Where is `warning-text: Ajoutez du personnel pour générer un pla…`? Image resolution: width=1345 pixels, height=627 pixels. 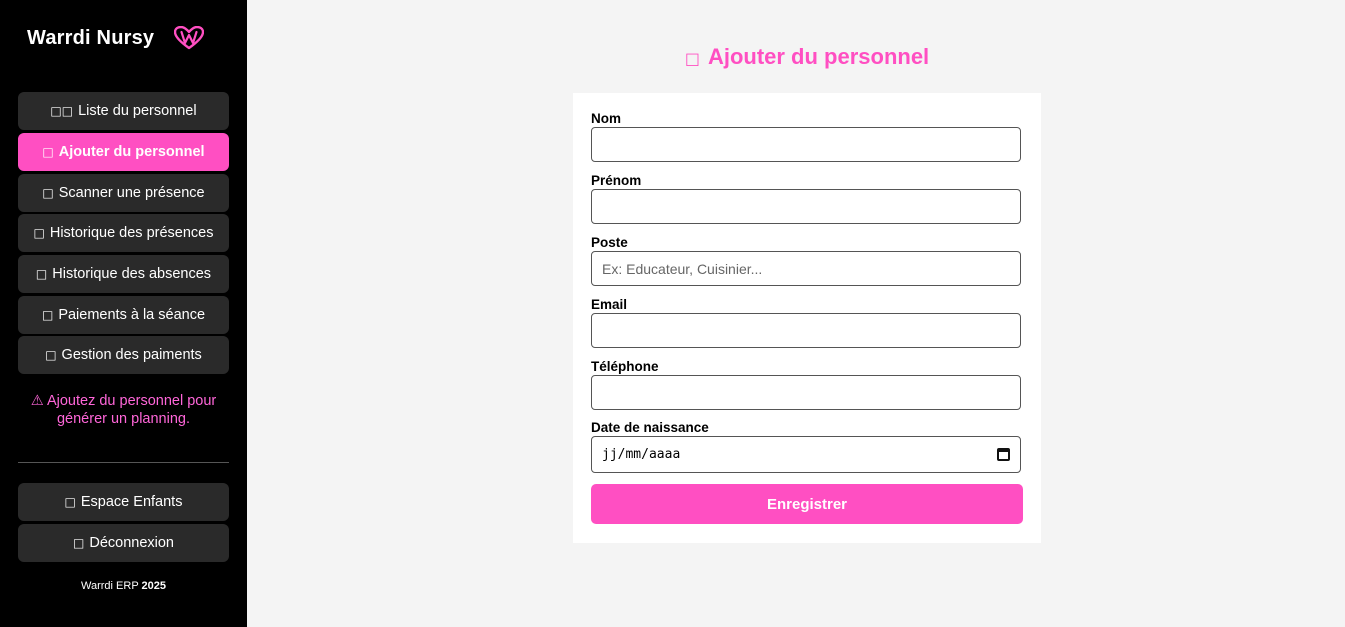 warning-text: Ajoutez du personnel pour générer un pla… is located at coordinates (131, 410).